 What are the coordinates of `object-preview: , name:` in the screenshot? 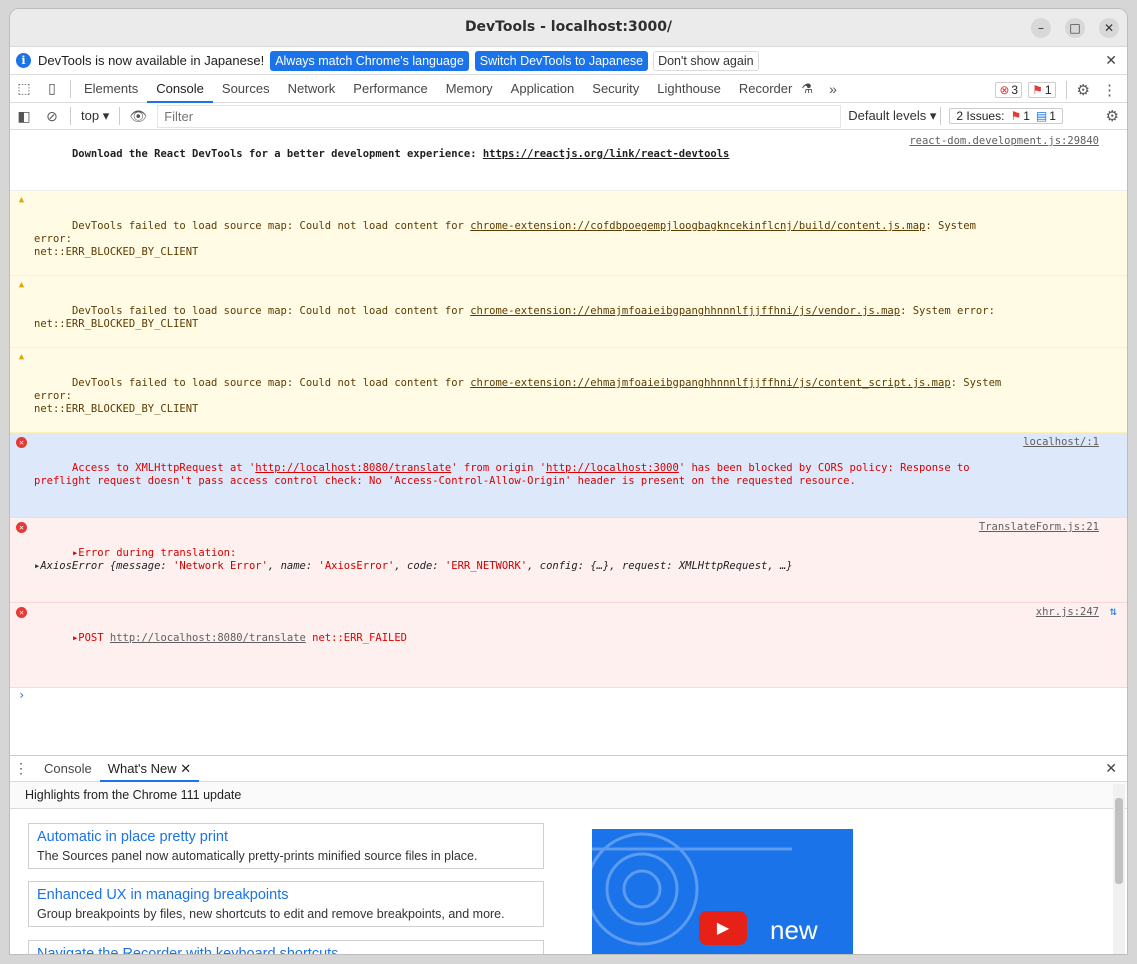 It's located at (293, 566).